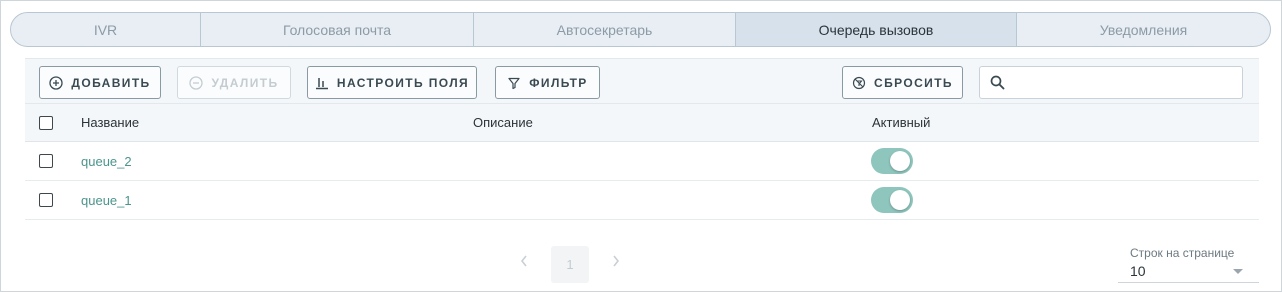 Image resolution: width=1282 pixels, height=292 pixels. Describe the element at coordinates (321, 83) in the screenshot. I see `columns-icon` at that location.